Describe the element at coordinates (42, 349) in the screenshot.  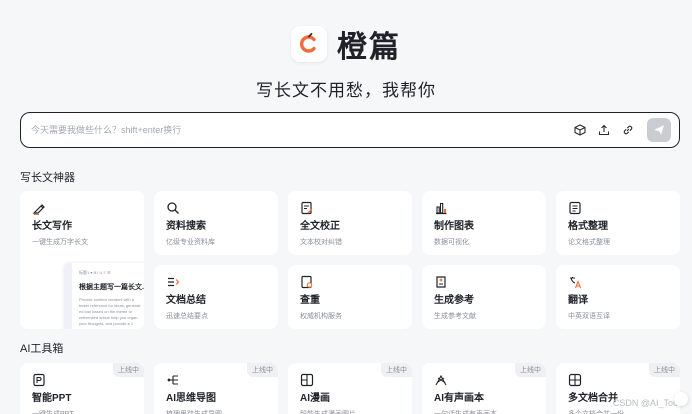
I see `section-title-ai-tools: AI工具箱` at that location.